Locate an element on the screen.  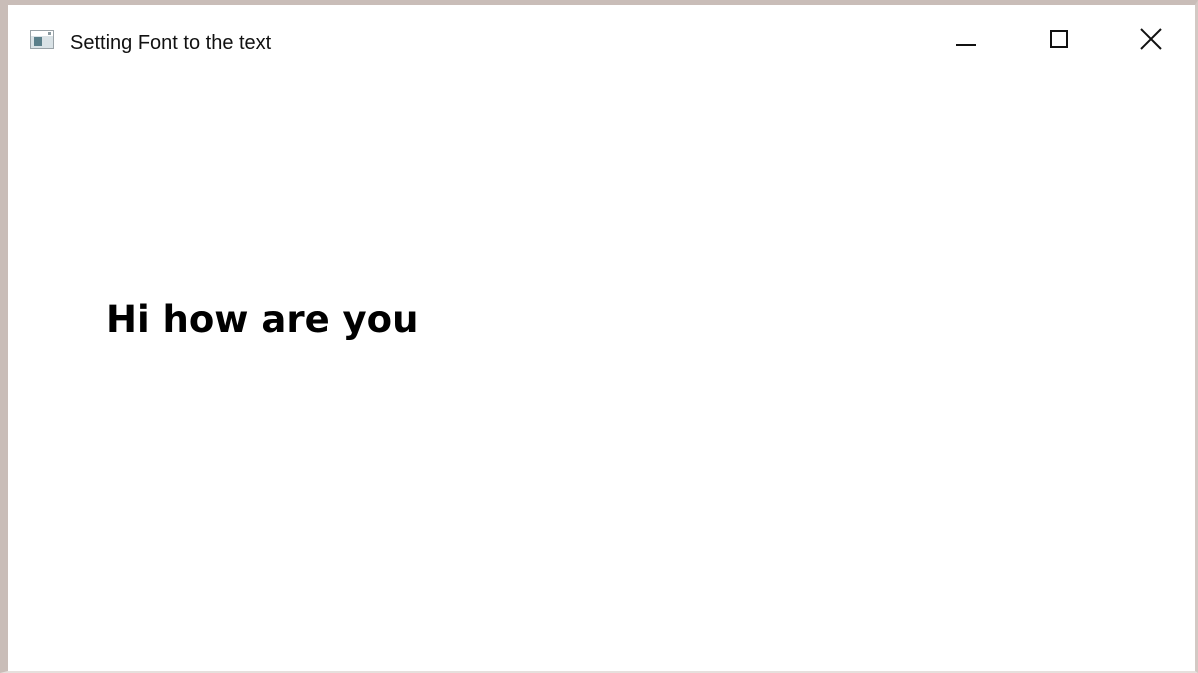
maximize-button is located at coordinates (1058, 40).